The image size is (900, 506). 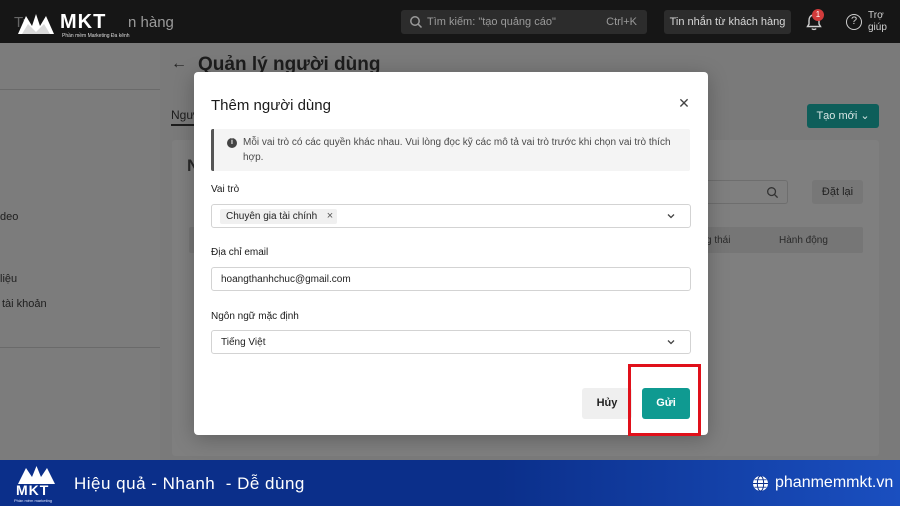 What do you see at coordinates (451, 279) in the screenshot?
I see `email-field: hoangthanhchuc@gmail.com` at bounding box center [451, 279].